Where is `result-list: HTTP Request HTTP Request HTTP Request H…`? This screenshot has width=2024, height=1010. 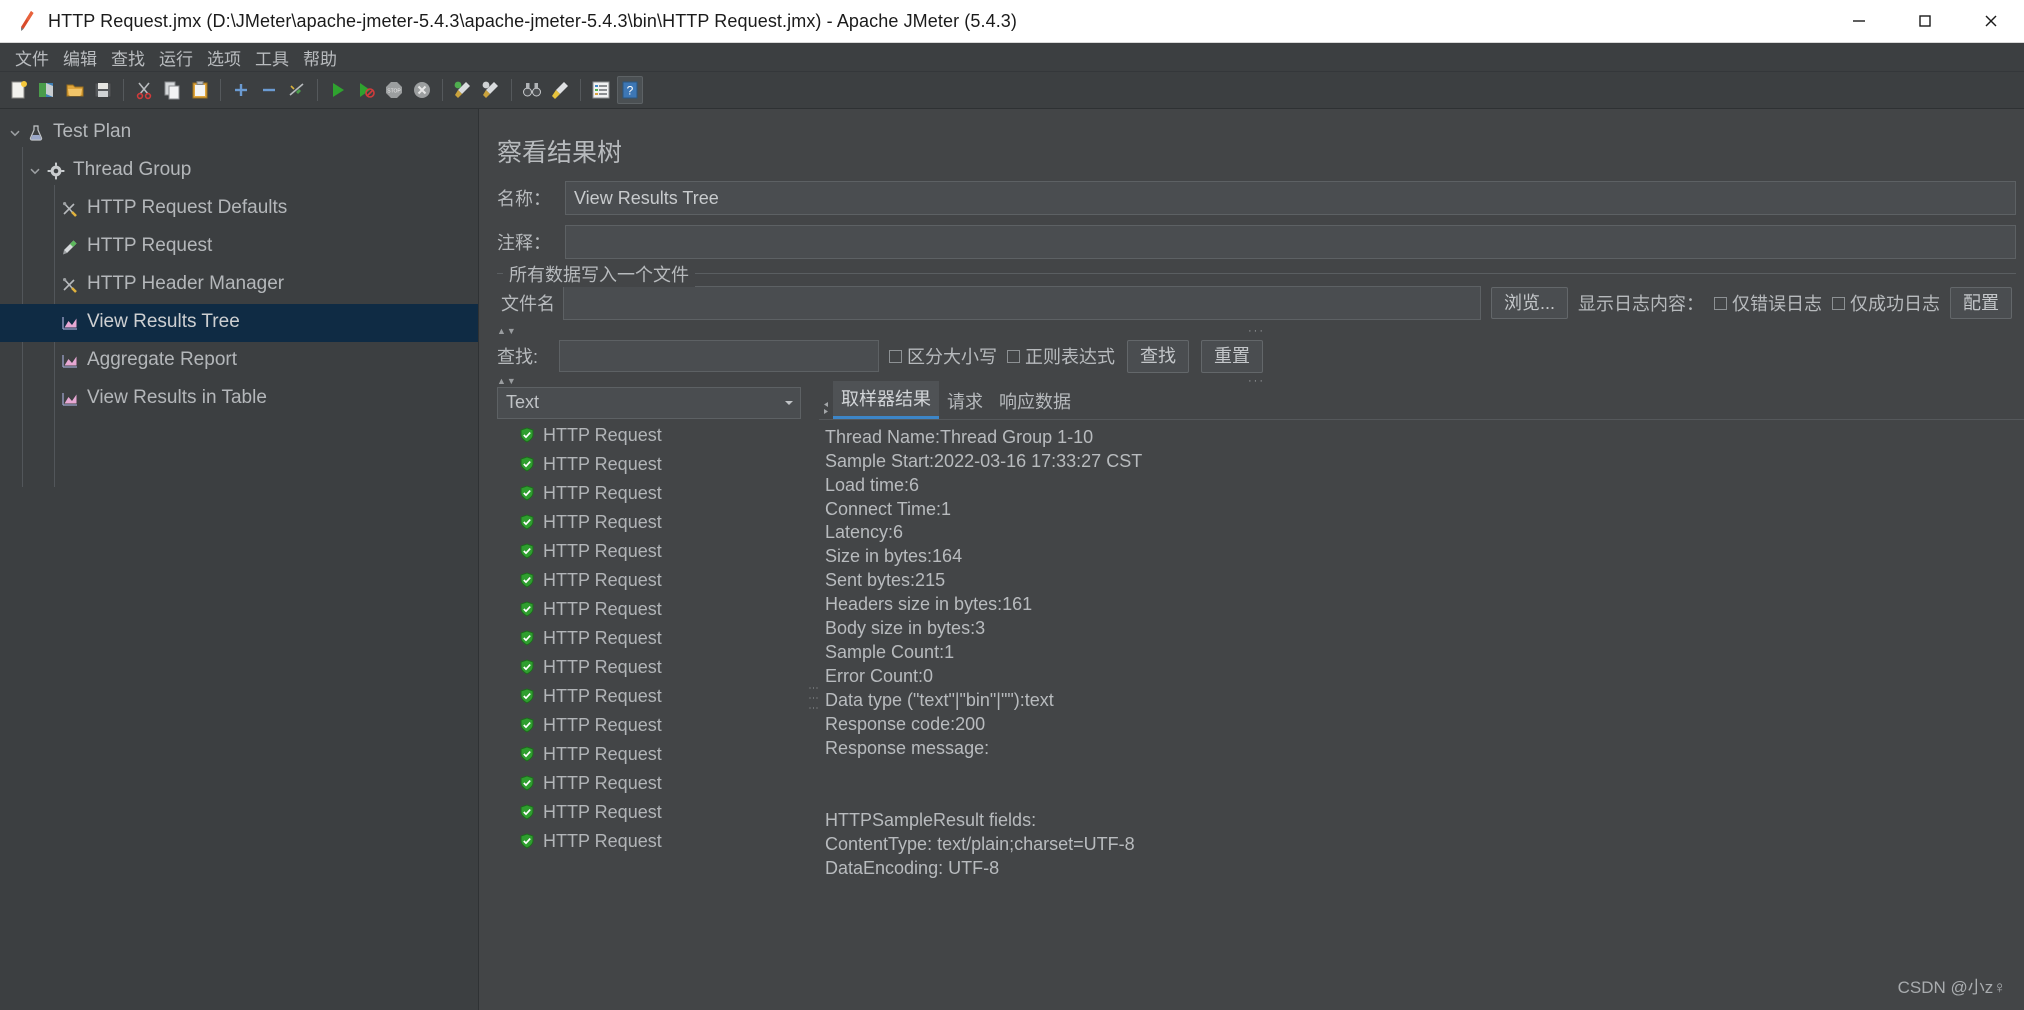
result-list: HTTP Request HTTP Request HTTP Request H… is located at coordinates (649, 715).